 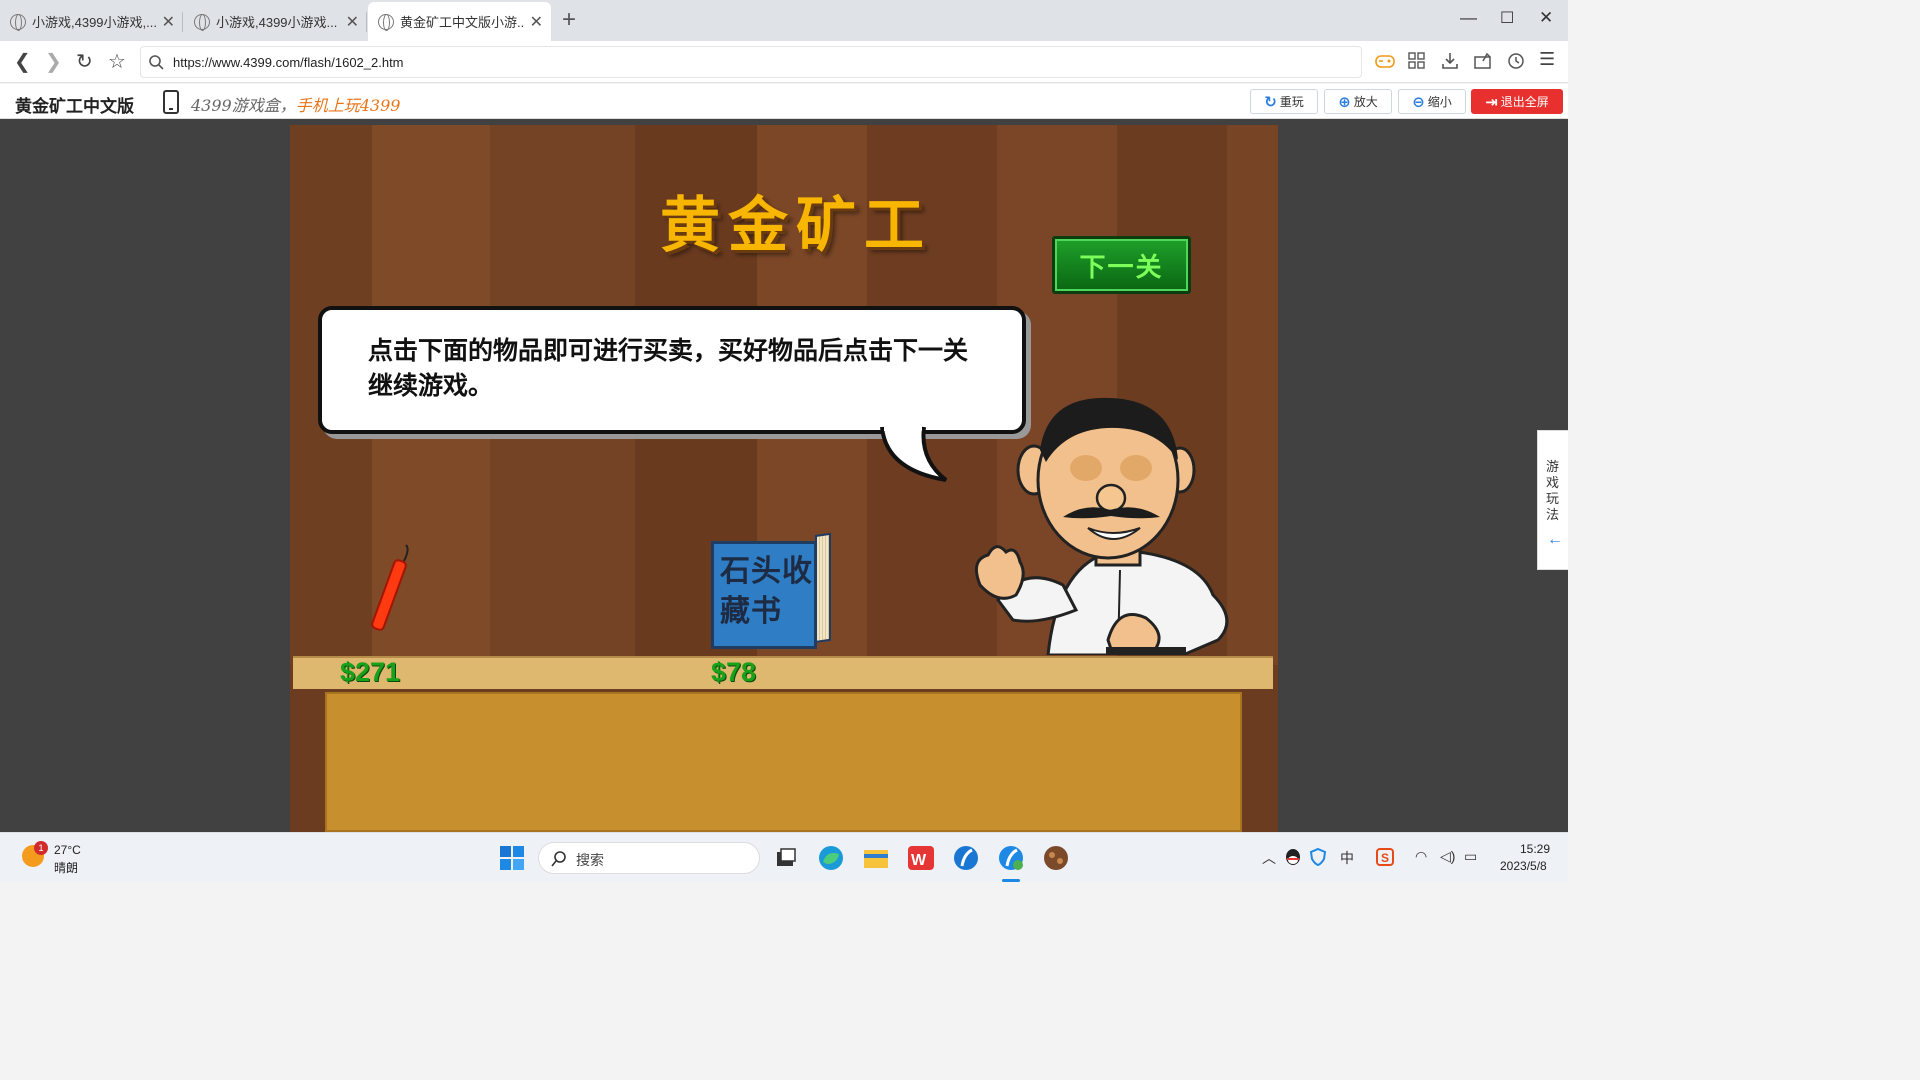 What do you see at coordinates (1011, 880) in the screenshot?
I see `active-app-indicator` at bounding box center [1011, 880].